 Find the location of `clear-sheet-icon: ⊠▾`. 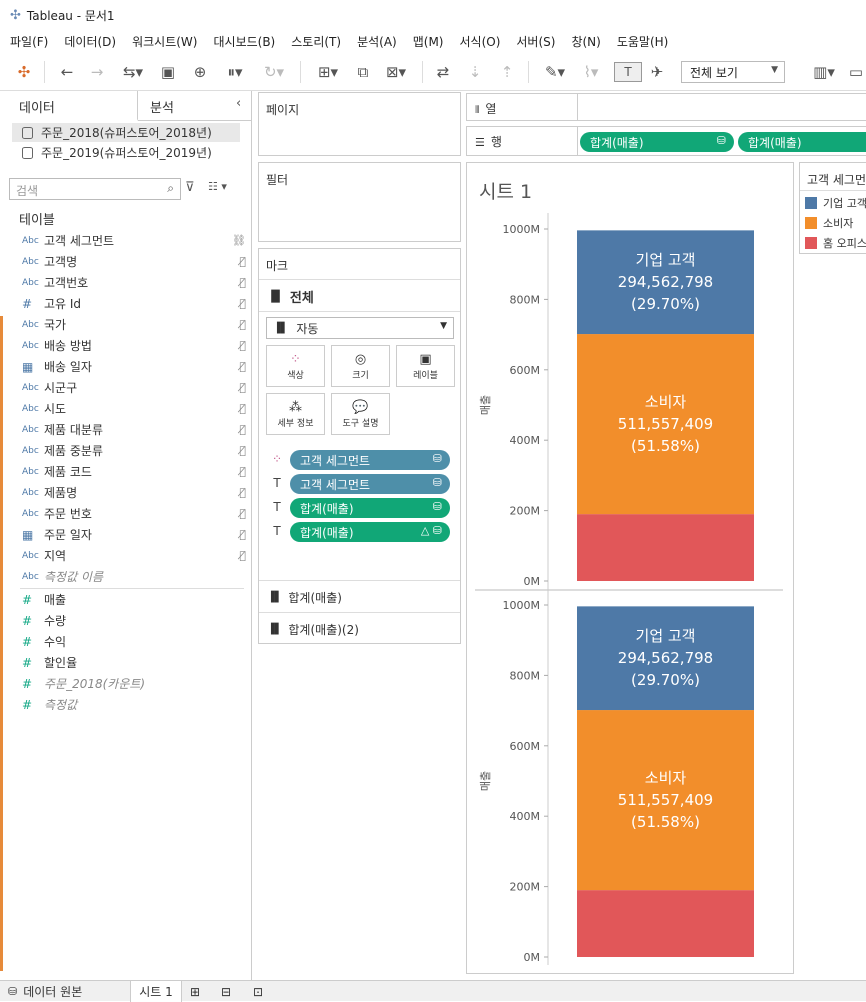

clear-sheet-icon: ⊠▾ is located at coordinates (396, 72).